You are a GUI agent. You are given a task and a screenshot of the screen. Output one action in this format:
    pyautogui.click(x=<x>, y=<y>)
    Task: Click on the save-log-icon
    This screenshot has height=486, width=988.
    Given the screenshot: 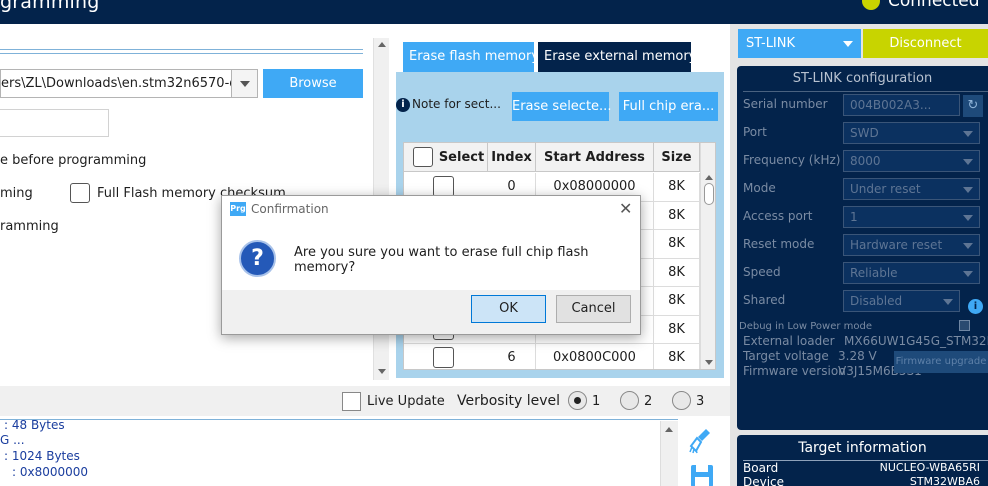 What is the action you would take?
    pyautogui.click(x=702, y=474)
    